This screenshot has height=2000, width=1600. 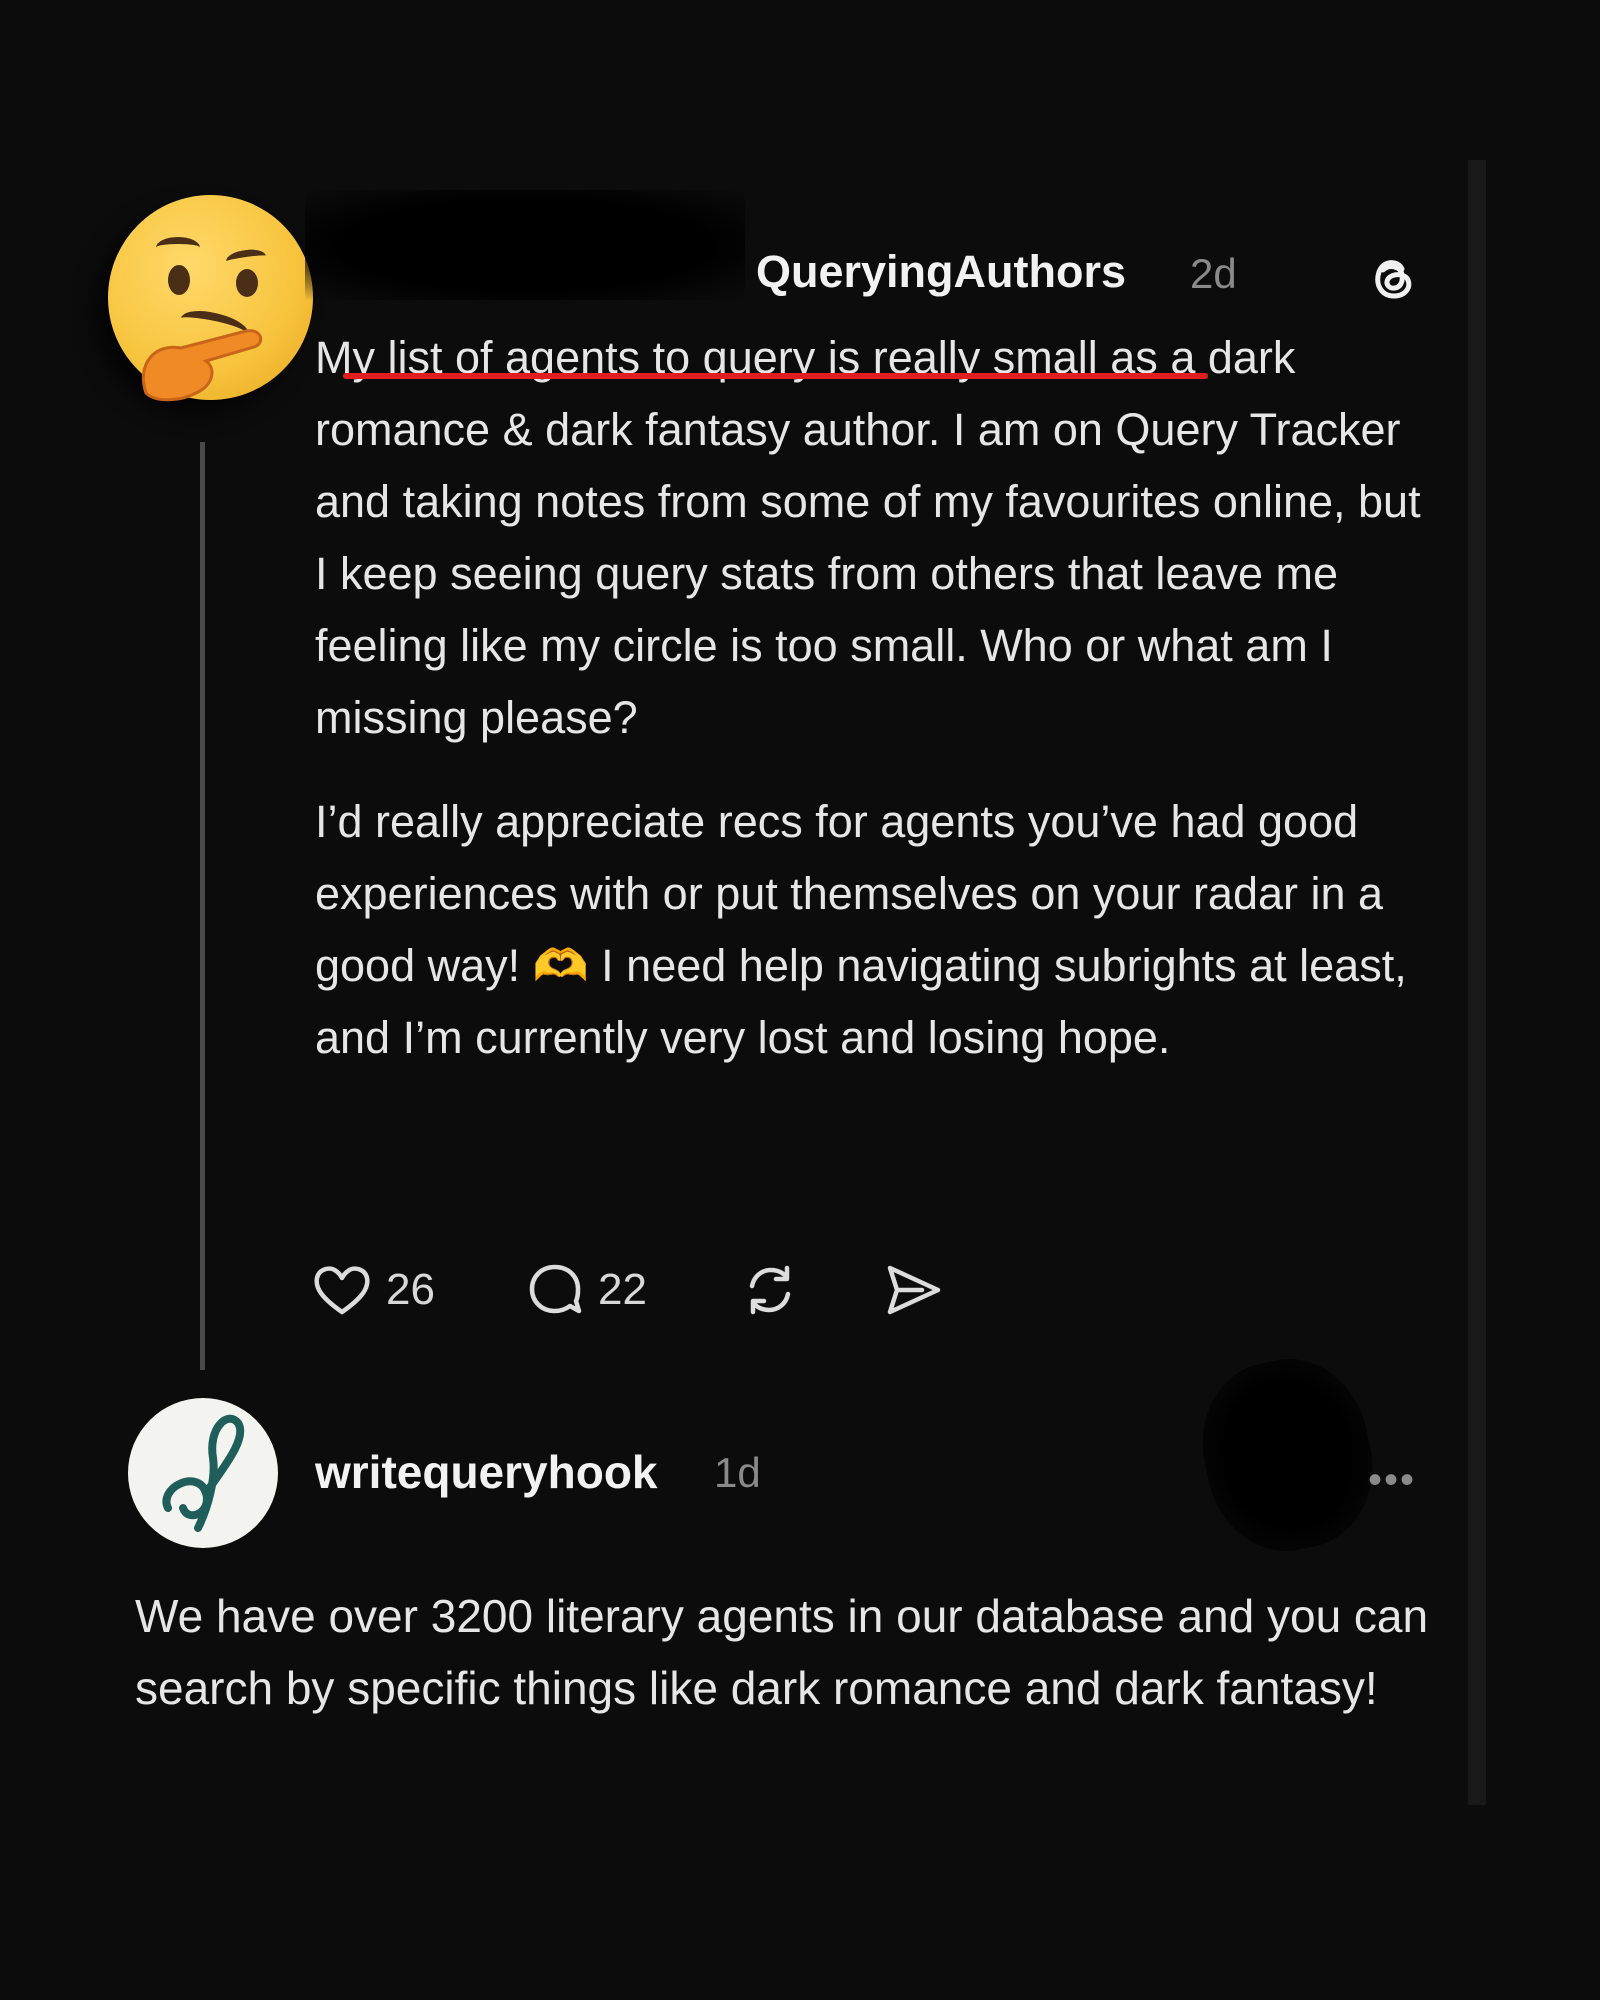 What do you see at coordinates (555, 1289) in the screenshot?
I see `comment-icon` at bounding box center [555, 1289].